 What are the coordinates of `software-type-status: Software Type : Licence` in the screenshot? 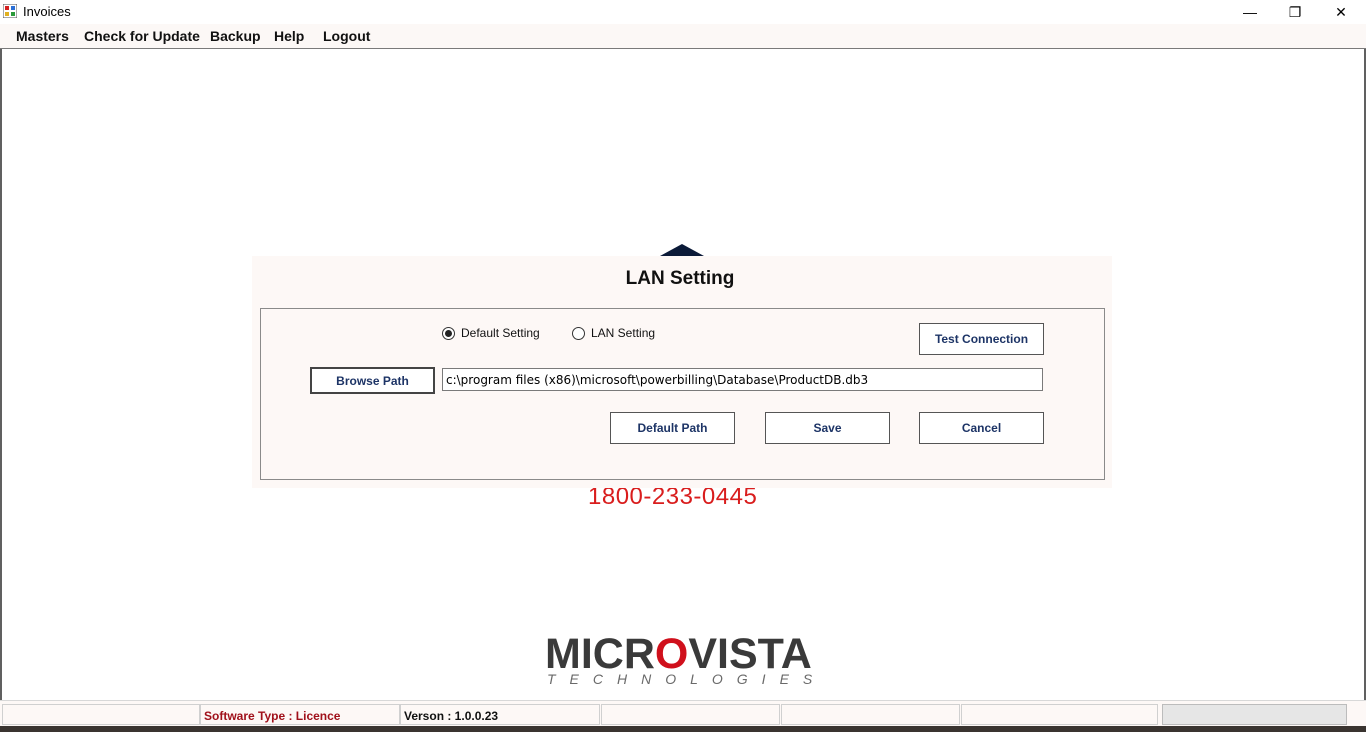 It's located at (300, 714).